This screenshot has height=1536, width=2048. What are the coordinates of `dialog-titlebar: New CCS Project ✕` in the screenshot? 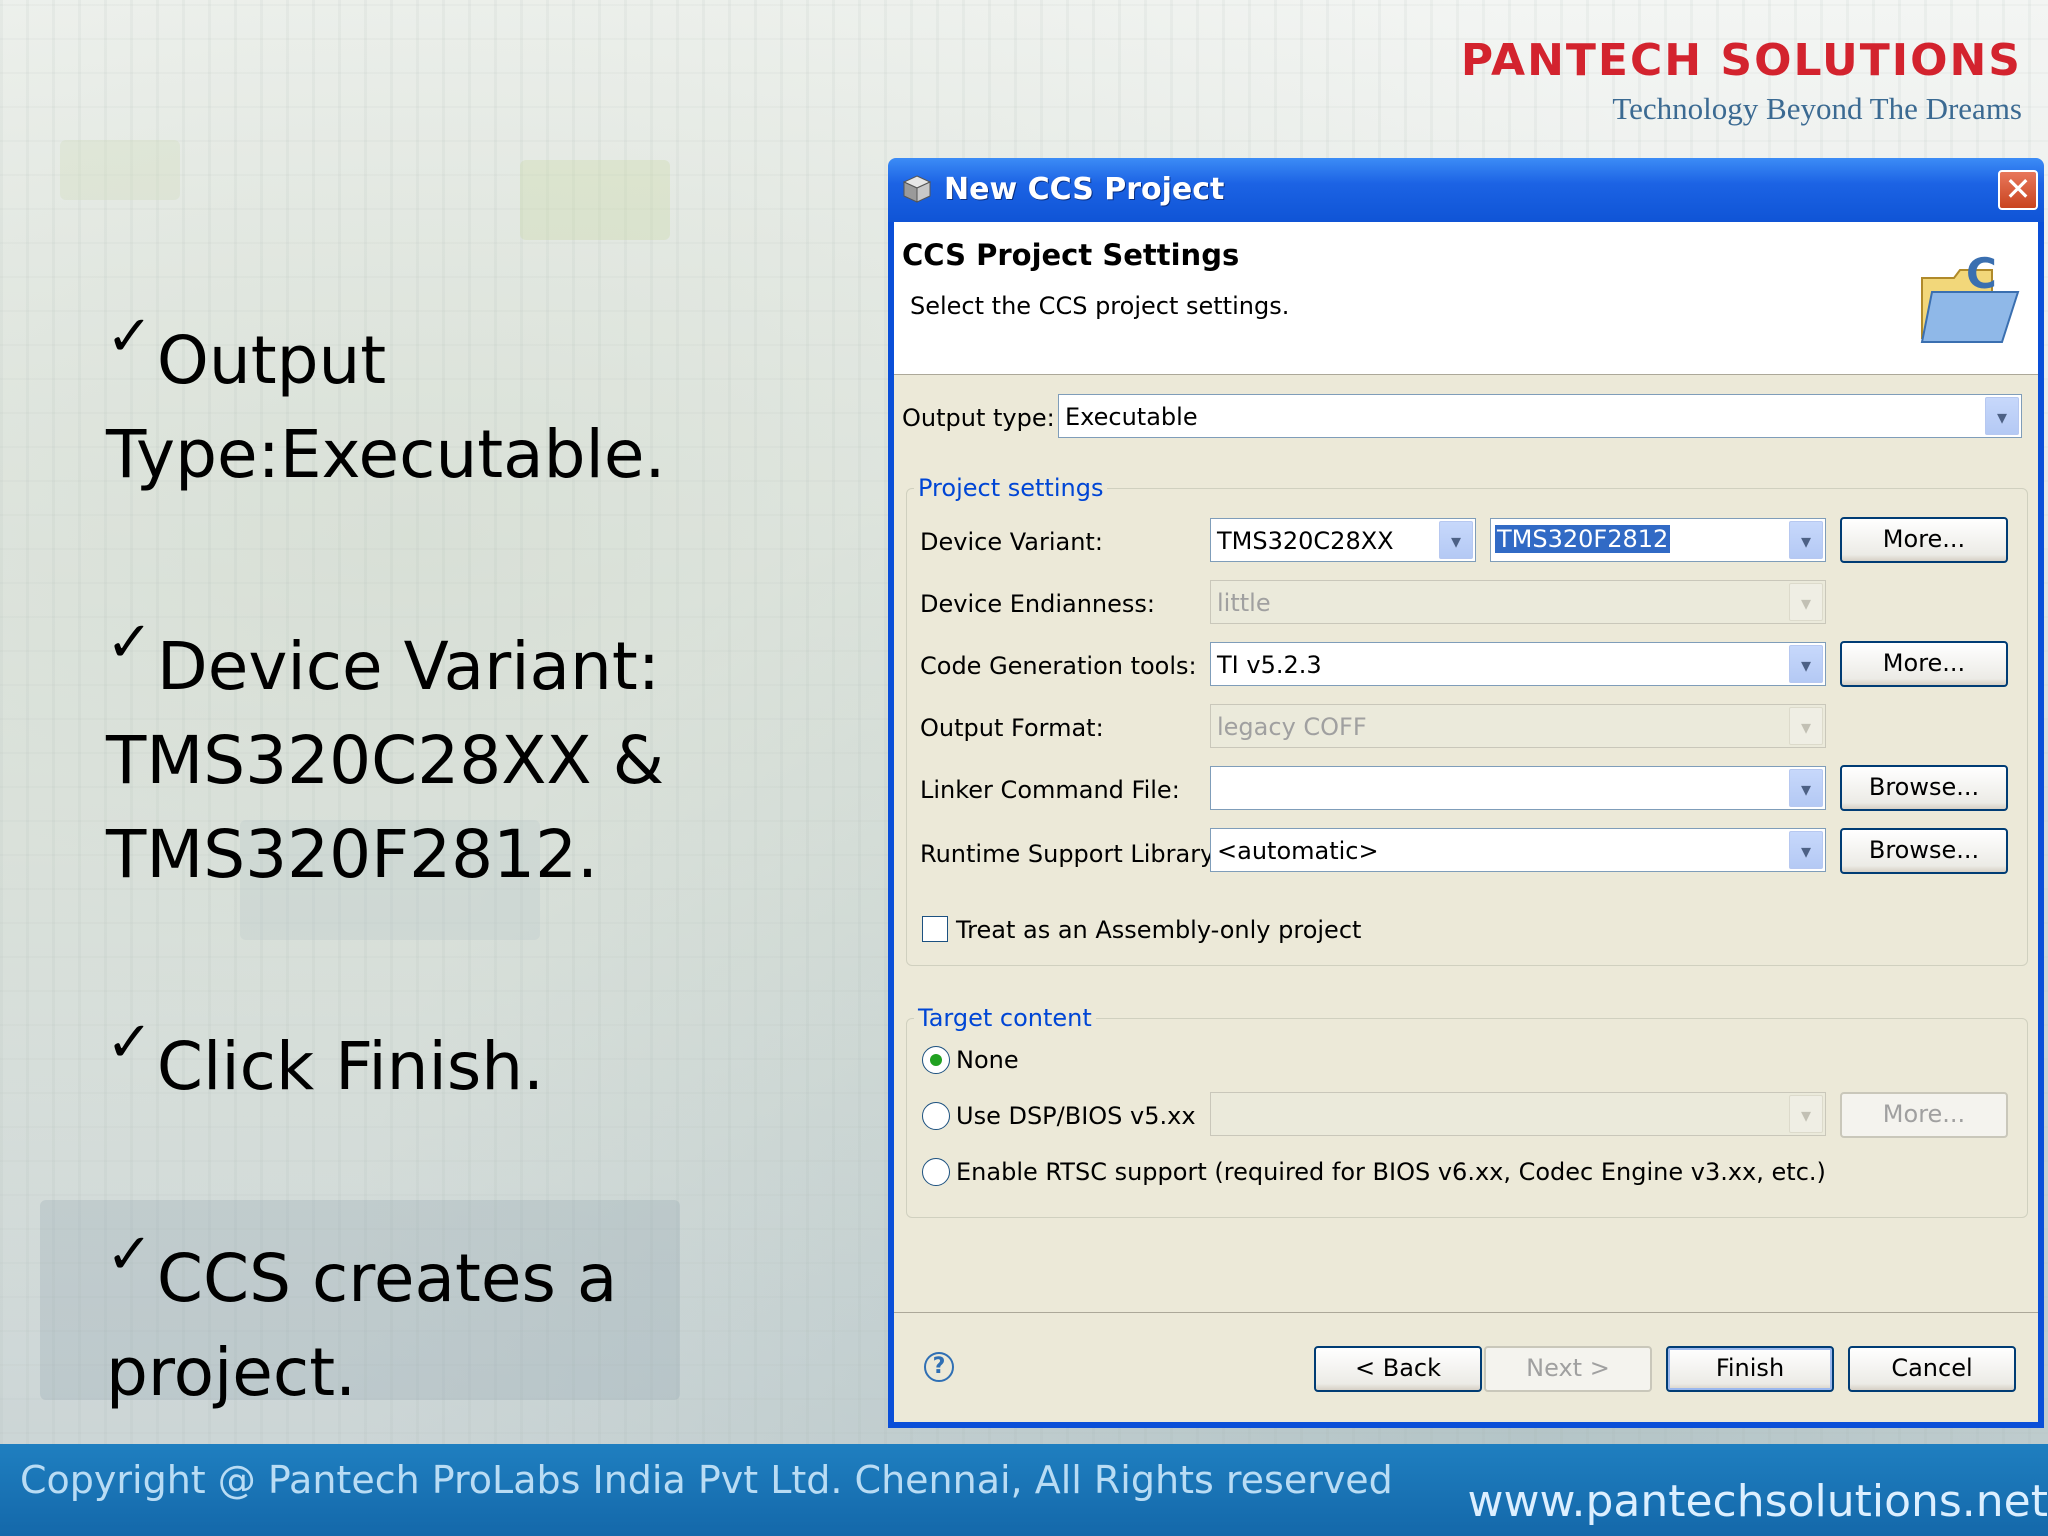 It's located at (1466, 190).